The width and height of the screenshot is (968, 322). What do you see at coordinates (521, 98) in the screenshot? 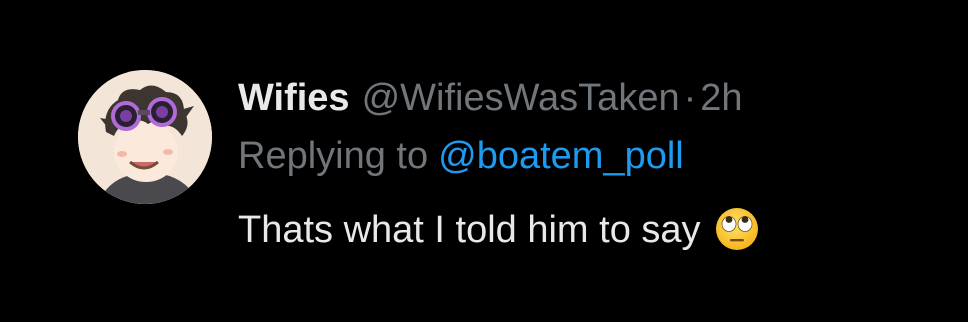
I see `author-handle: @WifiesWasTaken` at bounding box center [521, 98].